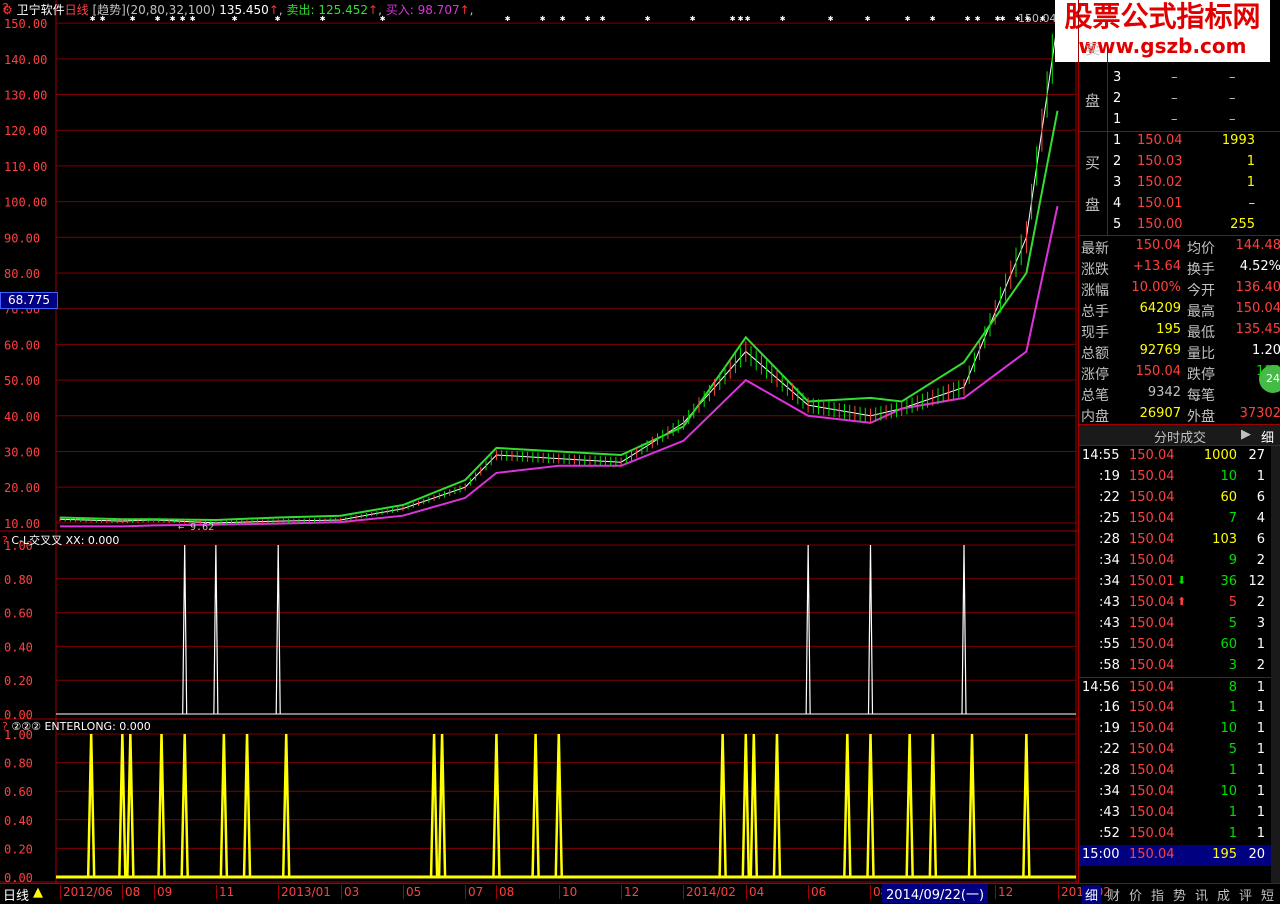  I want to click on tick-row: :34 150.04 9 2, so click(1175, 561).